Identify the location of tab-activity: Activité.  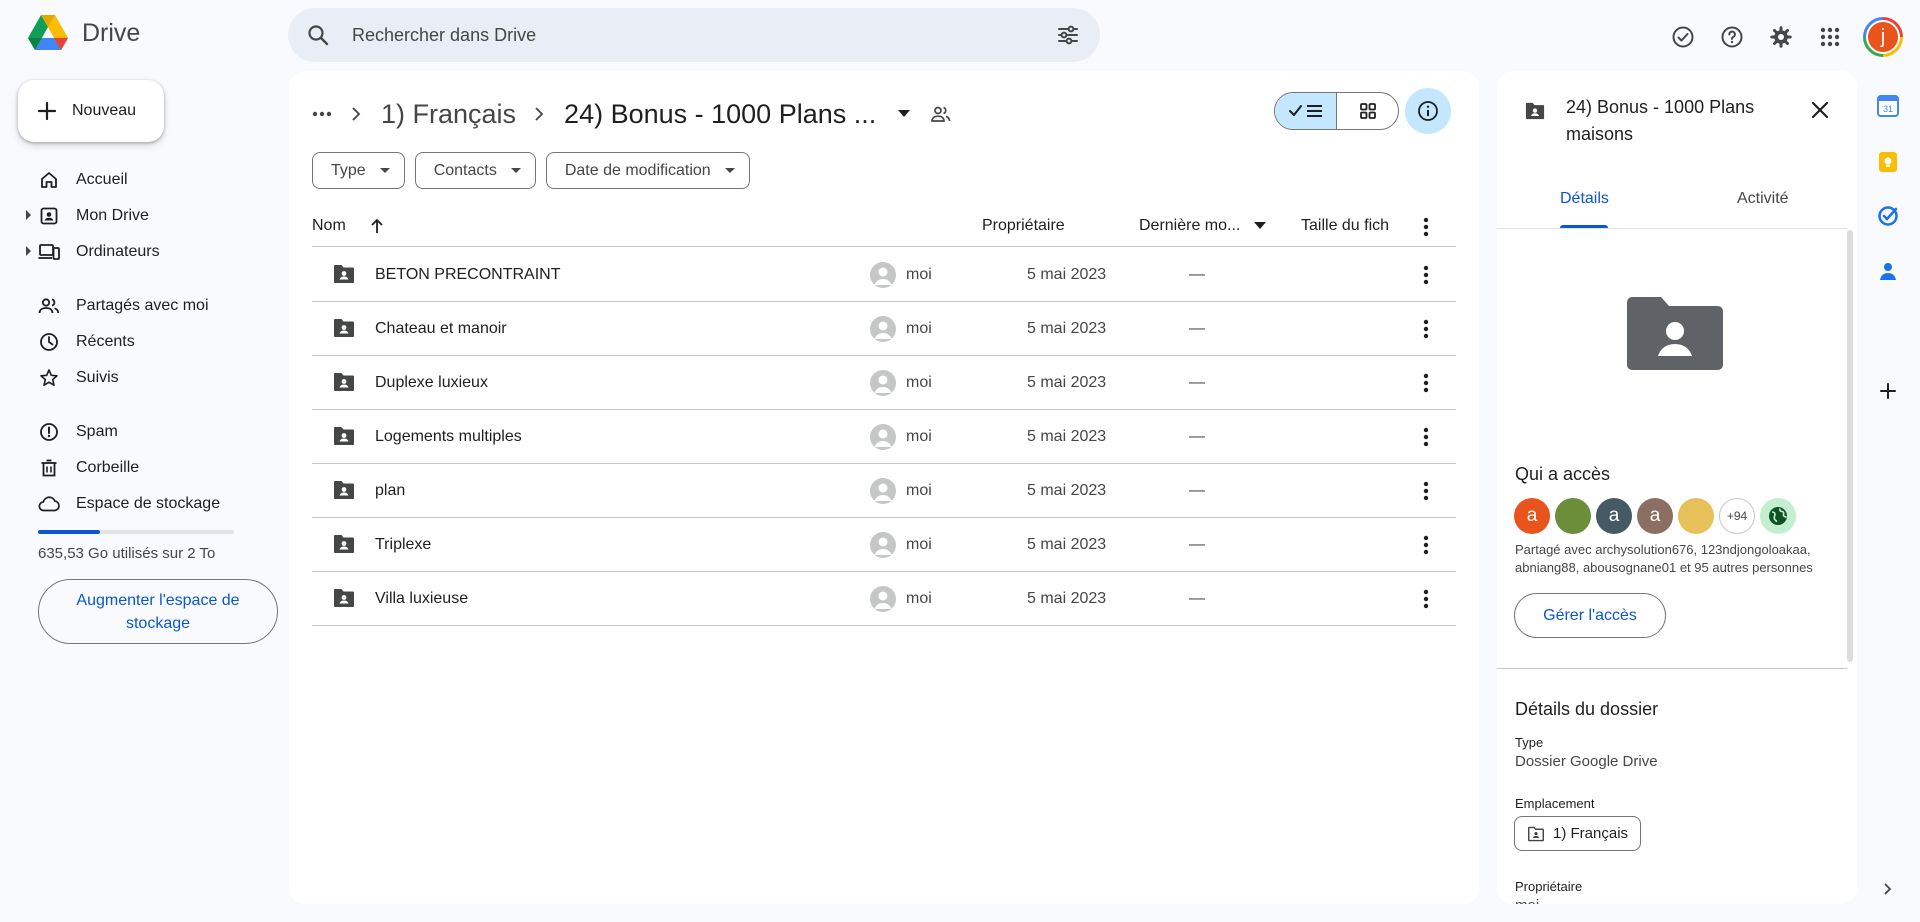
(1763, 199).